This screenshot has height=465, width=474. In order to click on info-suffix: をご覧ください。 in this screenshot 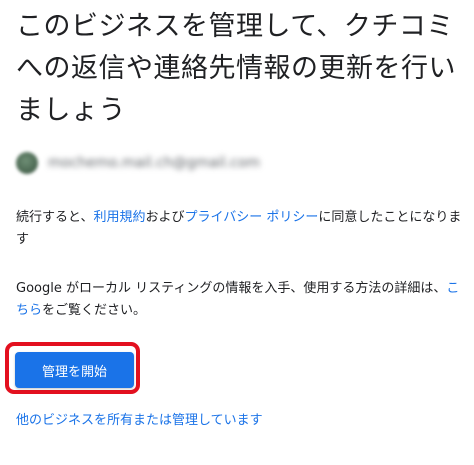, I will do `click(94, 310)`.